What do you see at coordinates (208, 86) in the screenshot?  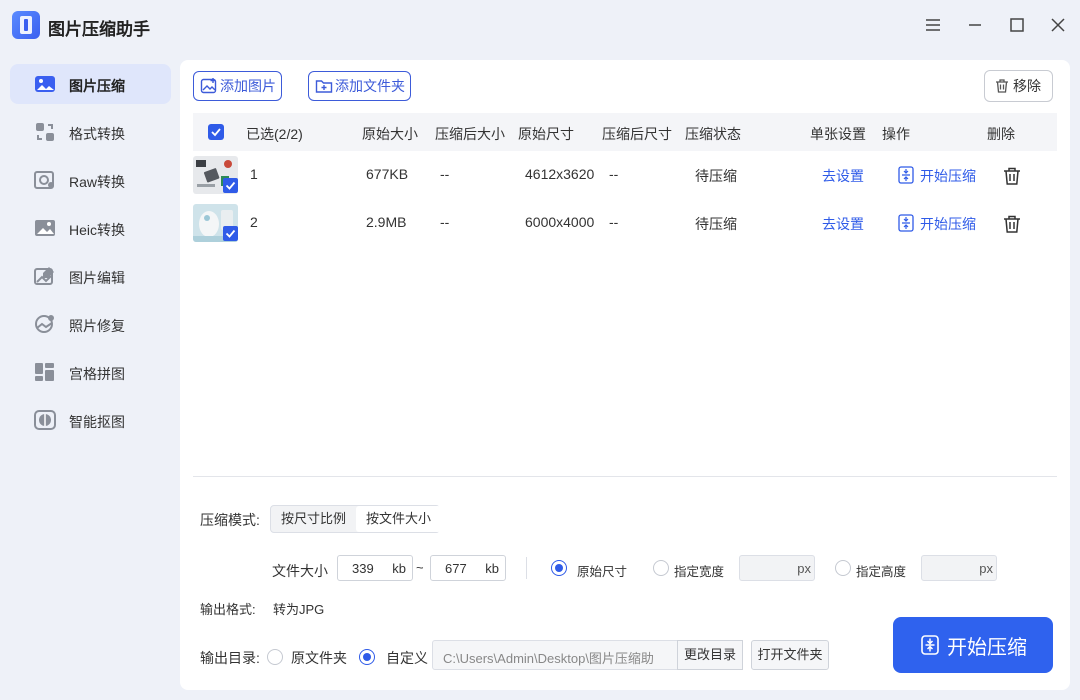 I see `add-image-icon` at bounding box center [208, 86].